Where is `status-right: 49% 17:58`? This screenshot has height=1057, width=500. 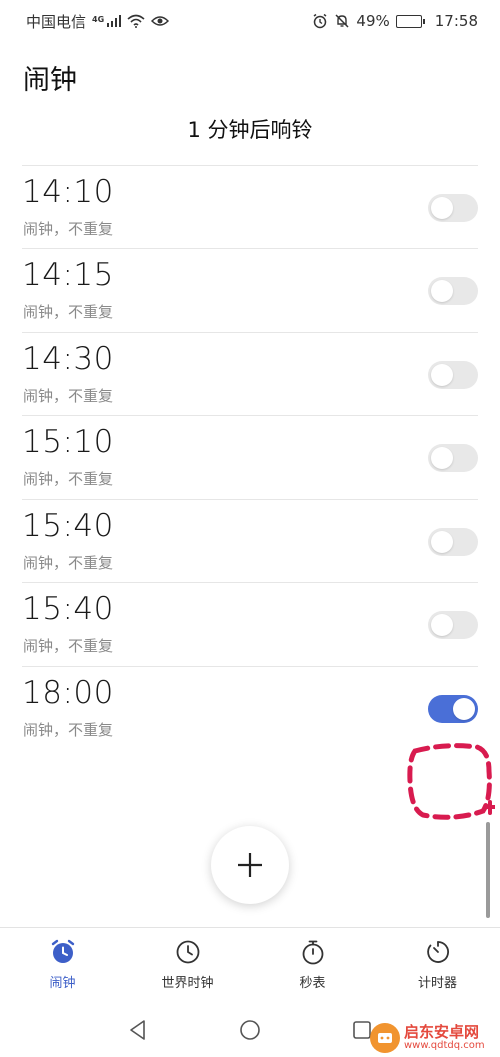
status-right: 49% 17:58 is located at coordinates (395, 21).